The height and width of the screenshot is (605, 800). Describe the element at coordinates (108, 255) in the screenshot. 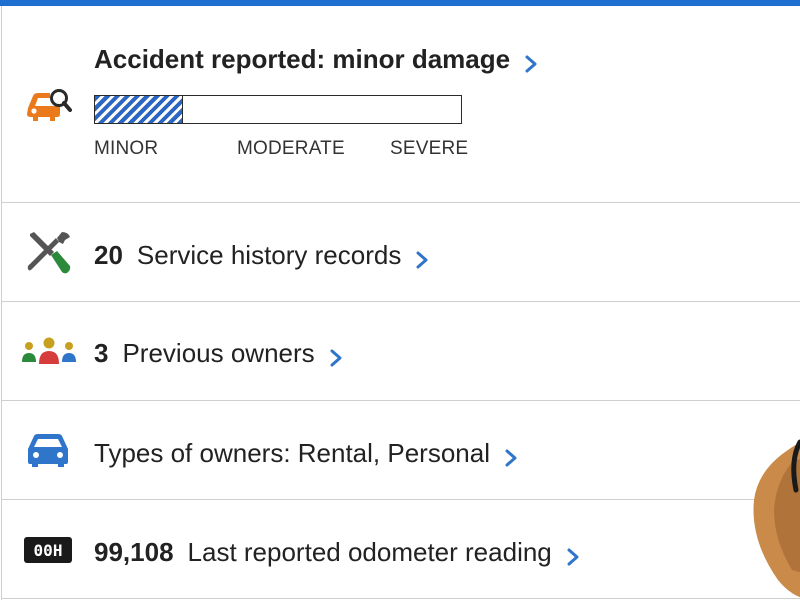

I see `service-count: 20` at that location.